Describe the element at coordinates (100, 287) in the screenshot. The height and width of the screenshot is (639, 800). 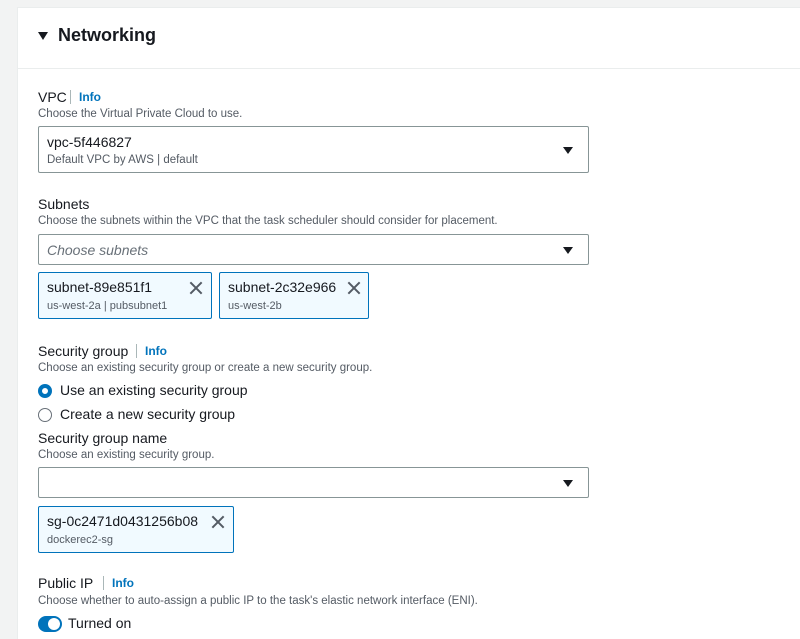
I see `subnet-token-id: subnet-89e851f1` at that location.